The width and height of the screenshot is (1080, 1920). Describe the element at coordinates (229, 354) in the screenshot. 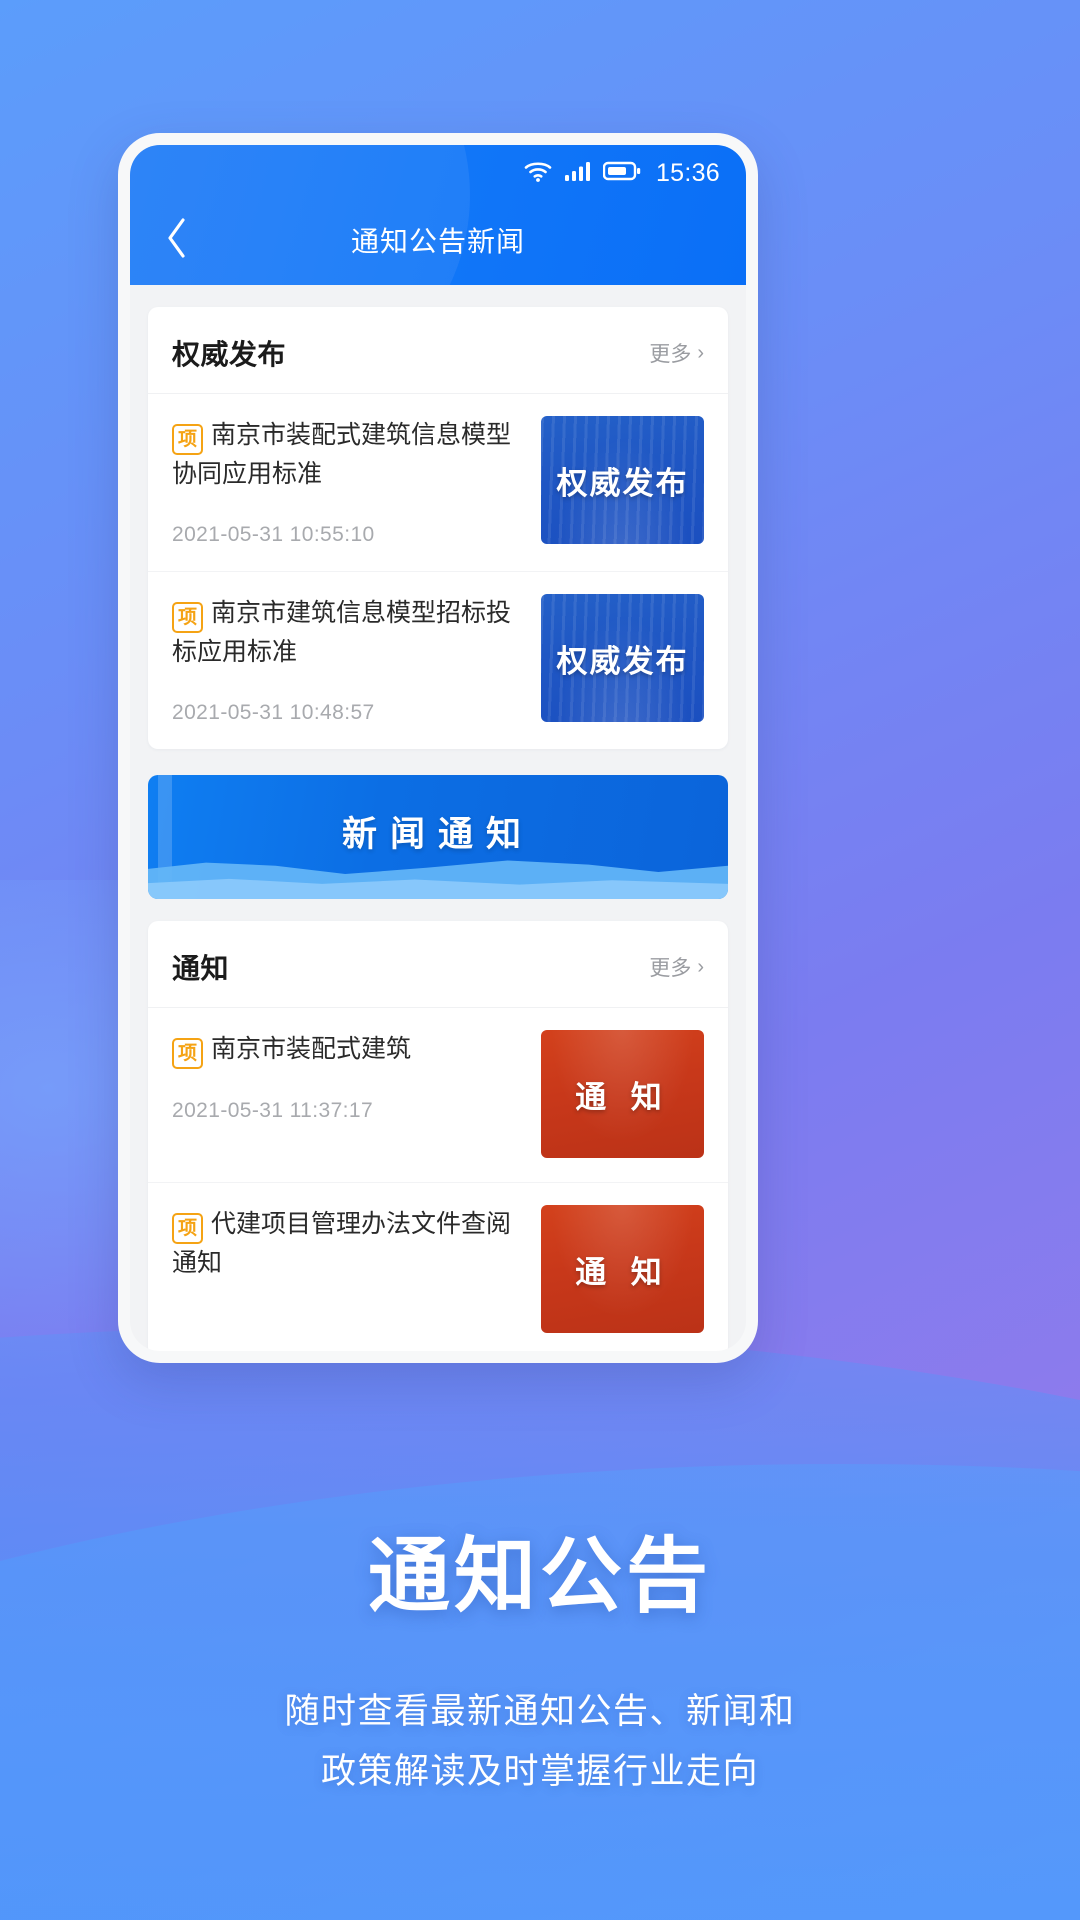

I see `section-title: 权威发布` at that location.